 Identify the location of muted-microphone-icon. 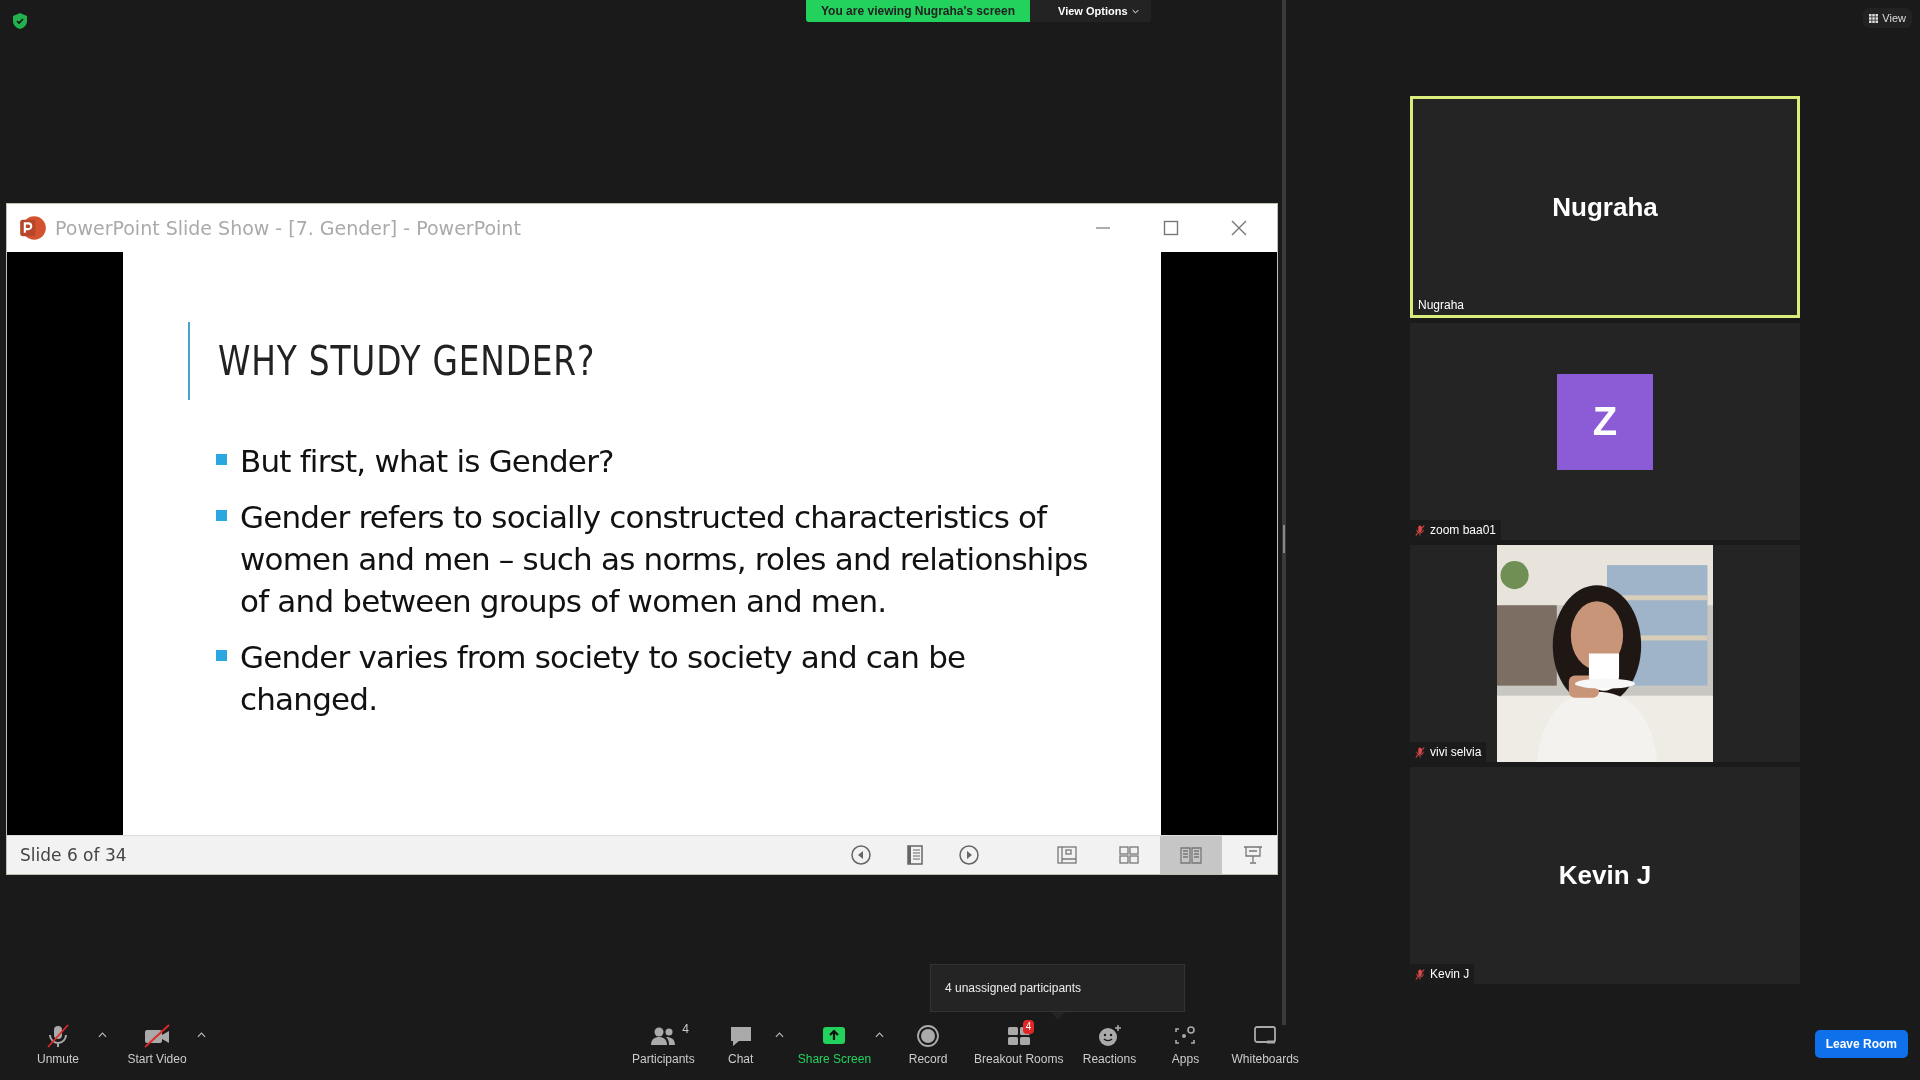
(58, 1036).